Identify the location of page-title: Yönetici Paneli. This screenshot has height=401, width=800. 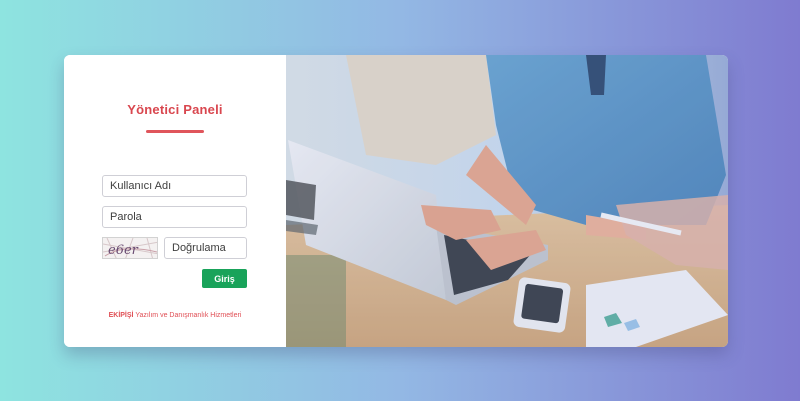
(175, 109).